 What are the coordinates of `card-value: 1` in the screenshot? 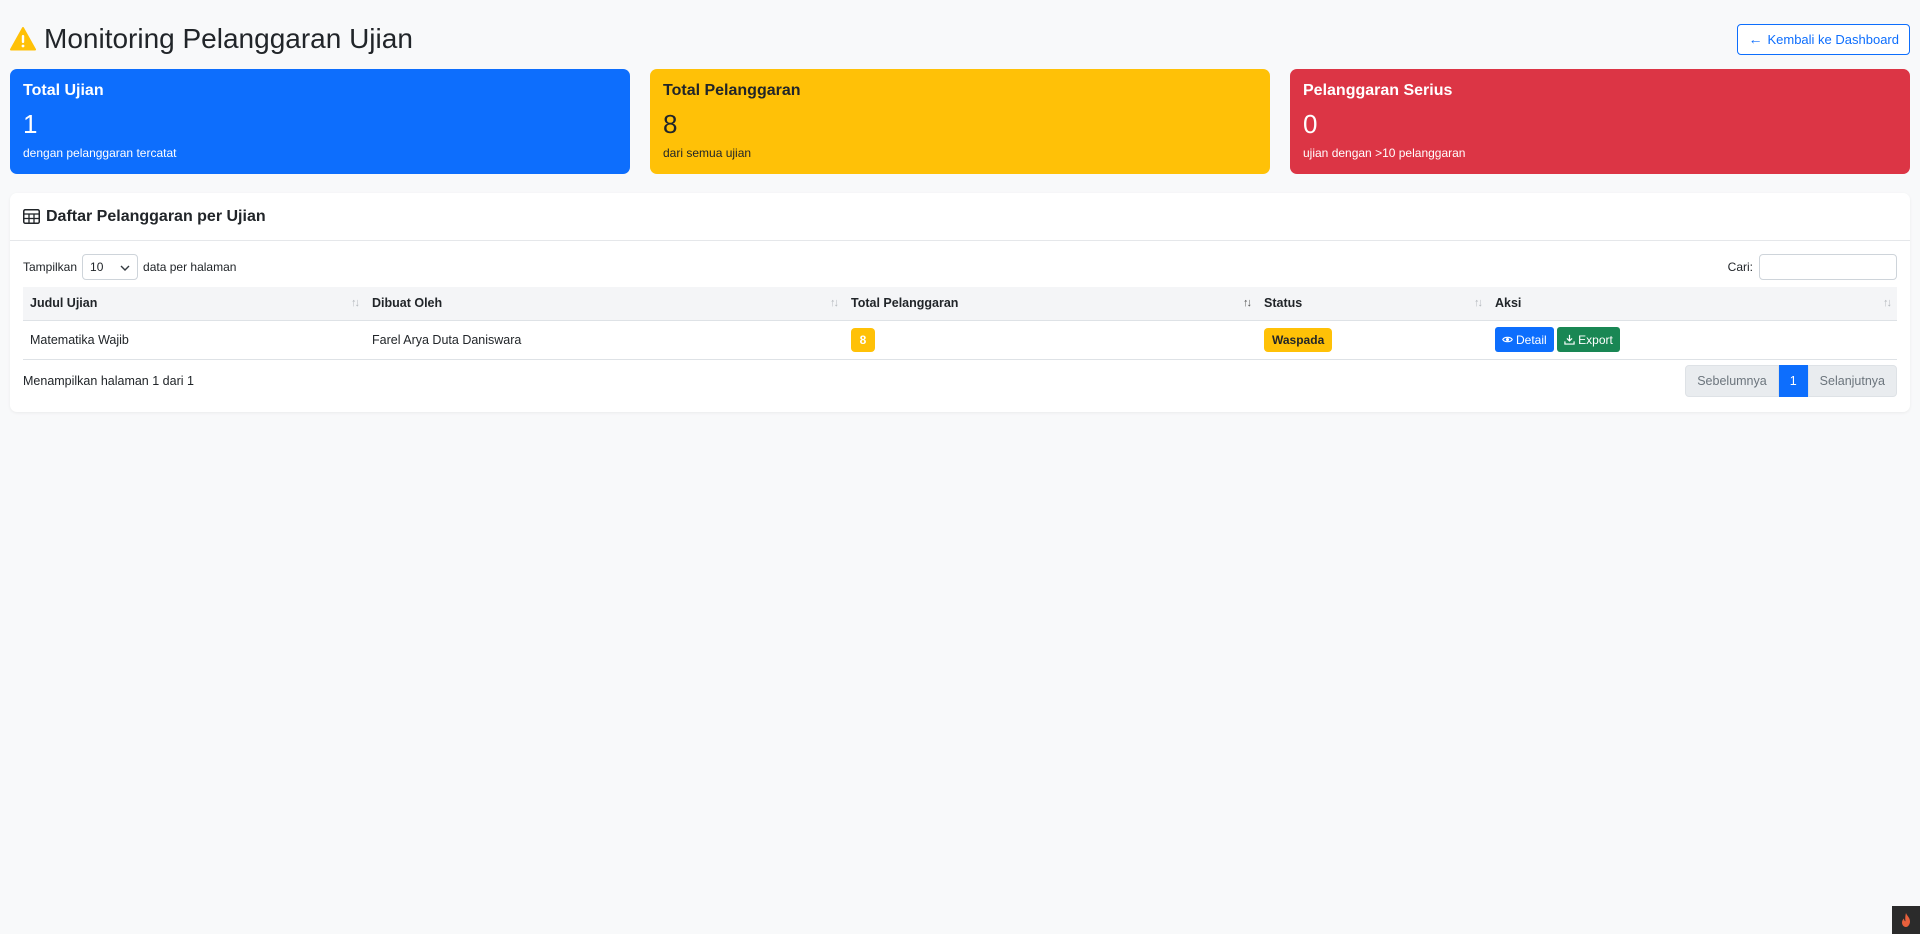 It's located at (30, 124).